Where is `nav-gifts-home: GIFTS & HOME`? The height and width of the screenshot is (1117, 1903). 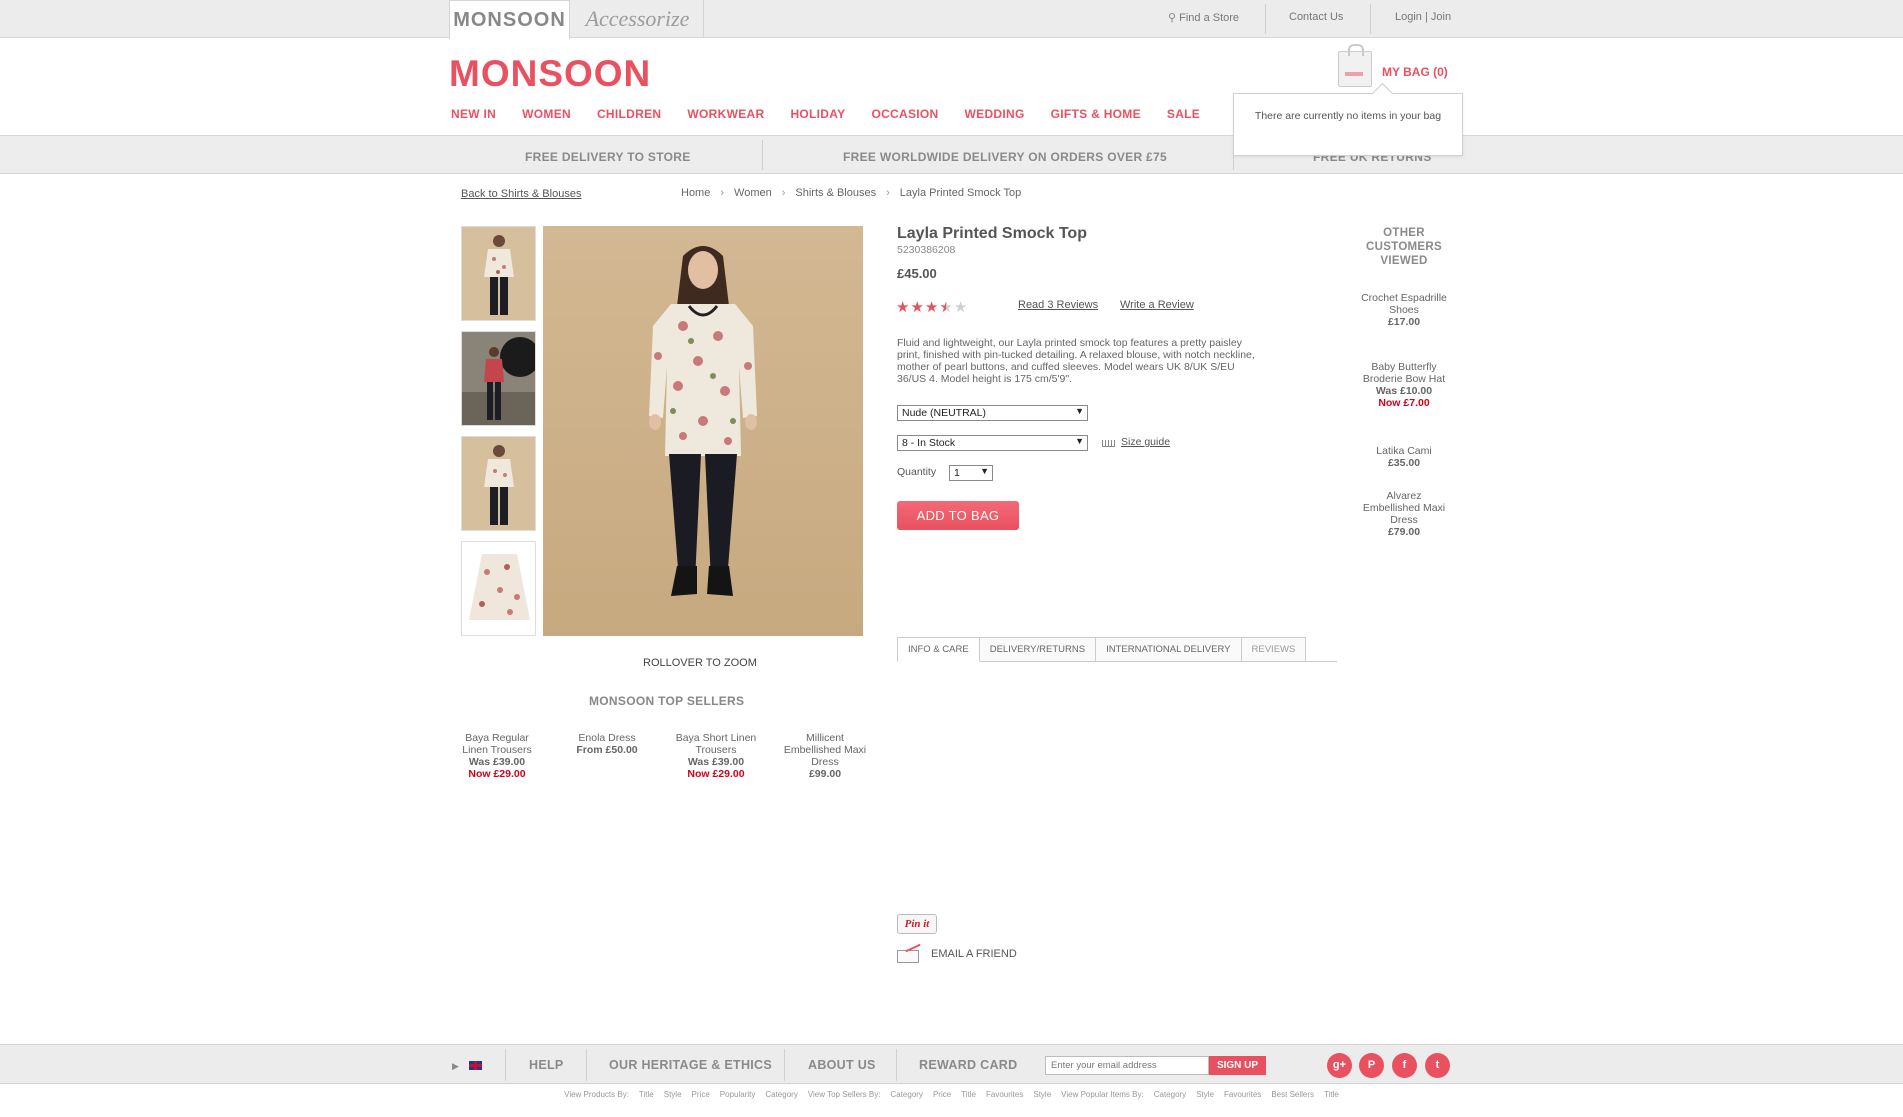
nav-gifts-home: GIFTS & HOME is located at coordinates (1096, 114).